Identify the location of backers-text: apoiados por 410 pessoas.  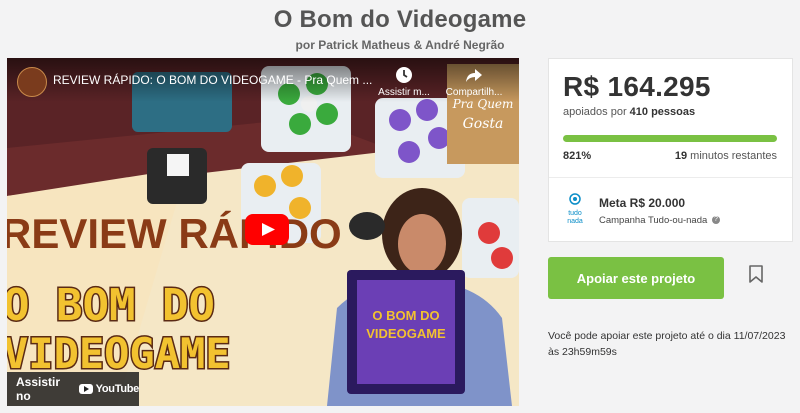
(629, 112).